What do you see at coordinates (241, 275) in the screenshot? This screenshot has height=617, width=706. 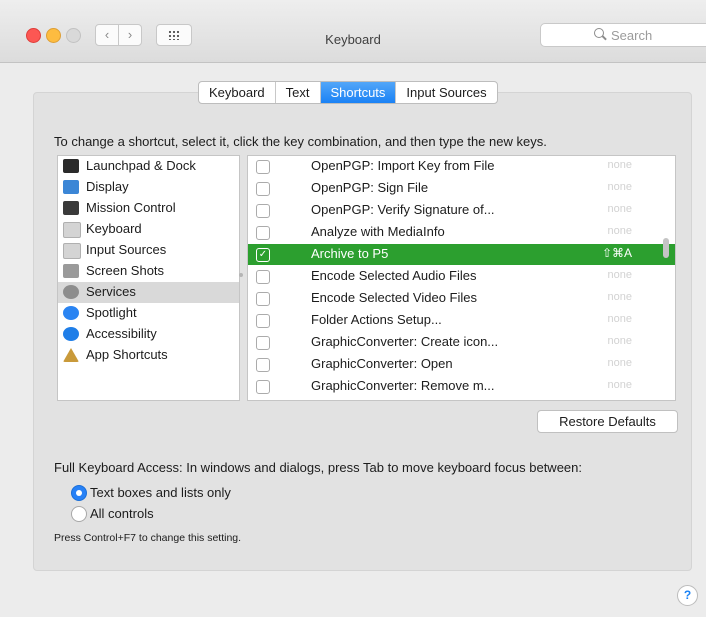 I see `split-view-divider` at bounding box center [241, 275].